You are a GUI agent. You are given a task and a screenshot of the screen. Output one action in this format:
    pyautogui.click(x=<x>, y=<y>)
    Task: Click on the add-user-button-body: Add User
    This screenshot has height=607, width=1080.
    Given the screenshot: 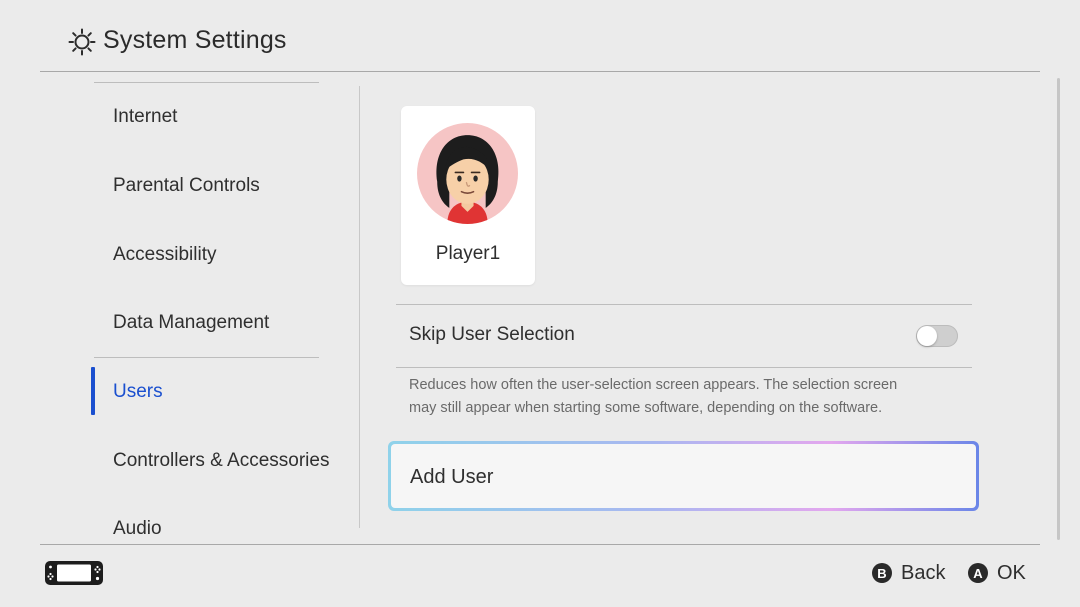 What is the action you would take?
    pyautogui.click(x=683, y=476)
    